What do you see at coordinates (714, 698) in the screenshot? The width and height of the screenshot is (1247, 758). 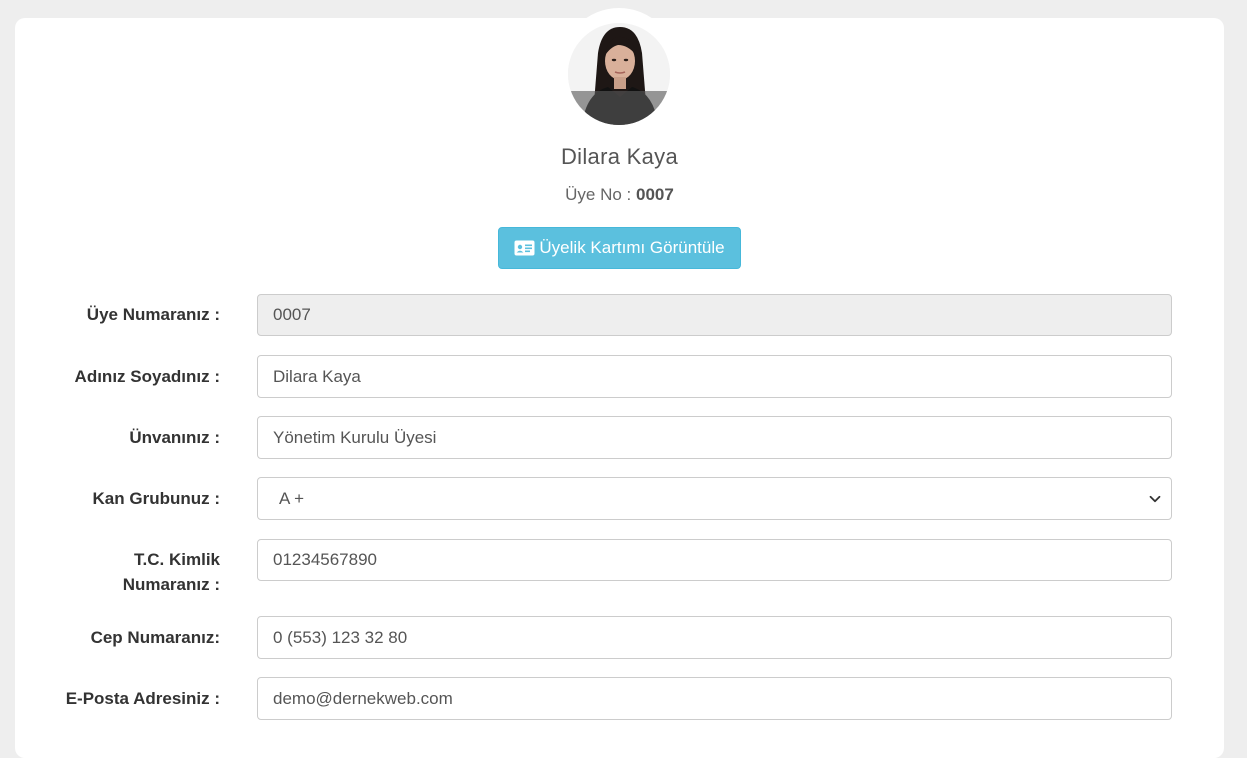 I see `email-field: demo@dernekweb.com` at bounding box center [714, 698].